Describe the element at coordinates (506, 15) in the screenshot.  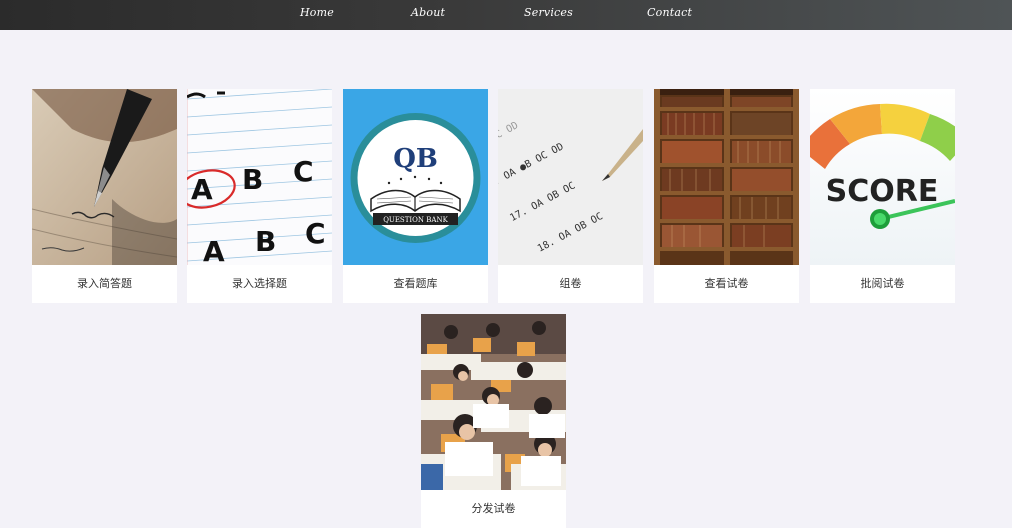
I see `top-navigation-bar: Home About Services Contact` at that location.